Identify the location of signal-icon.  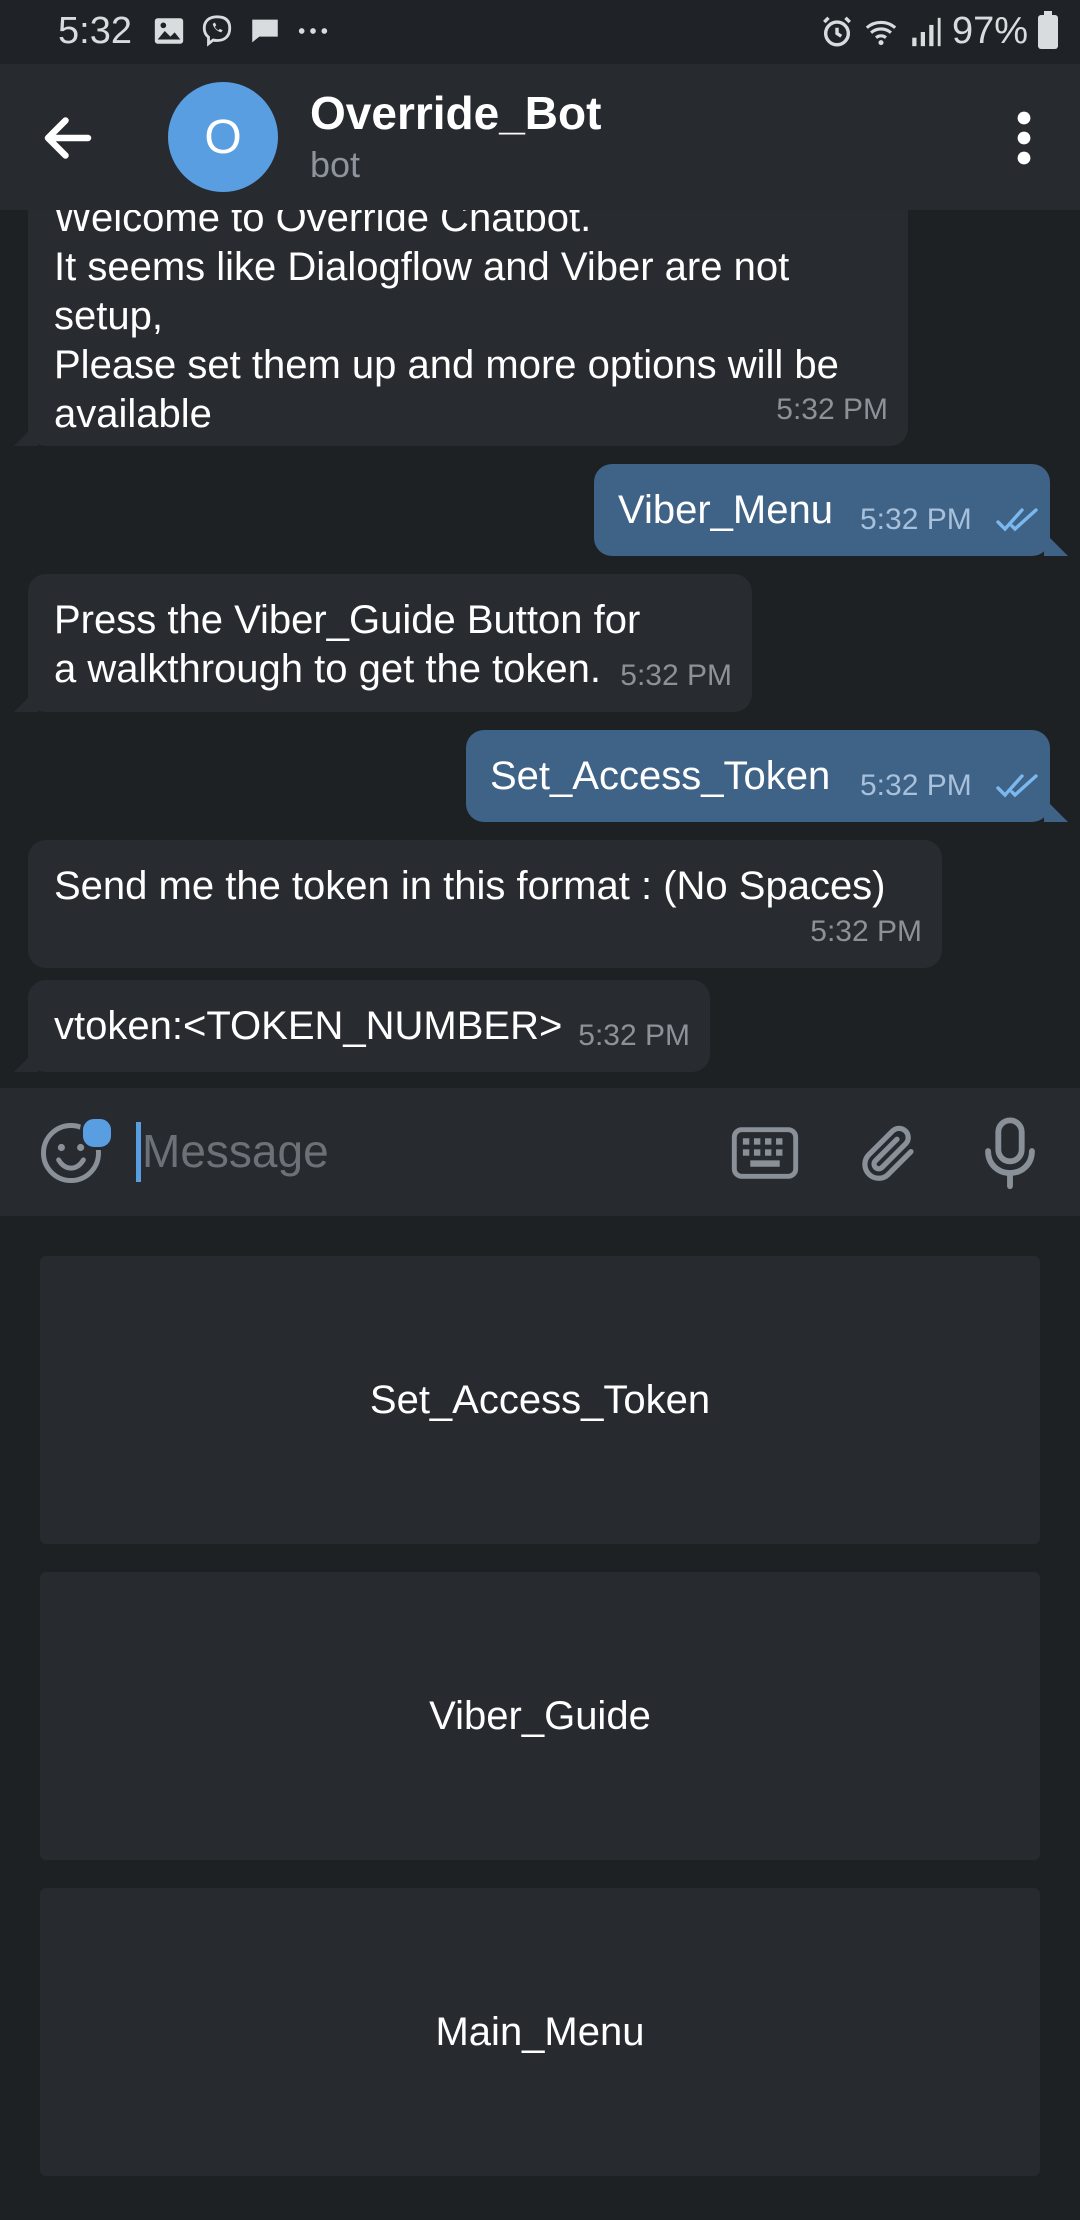
(926, 31).